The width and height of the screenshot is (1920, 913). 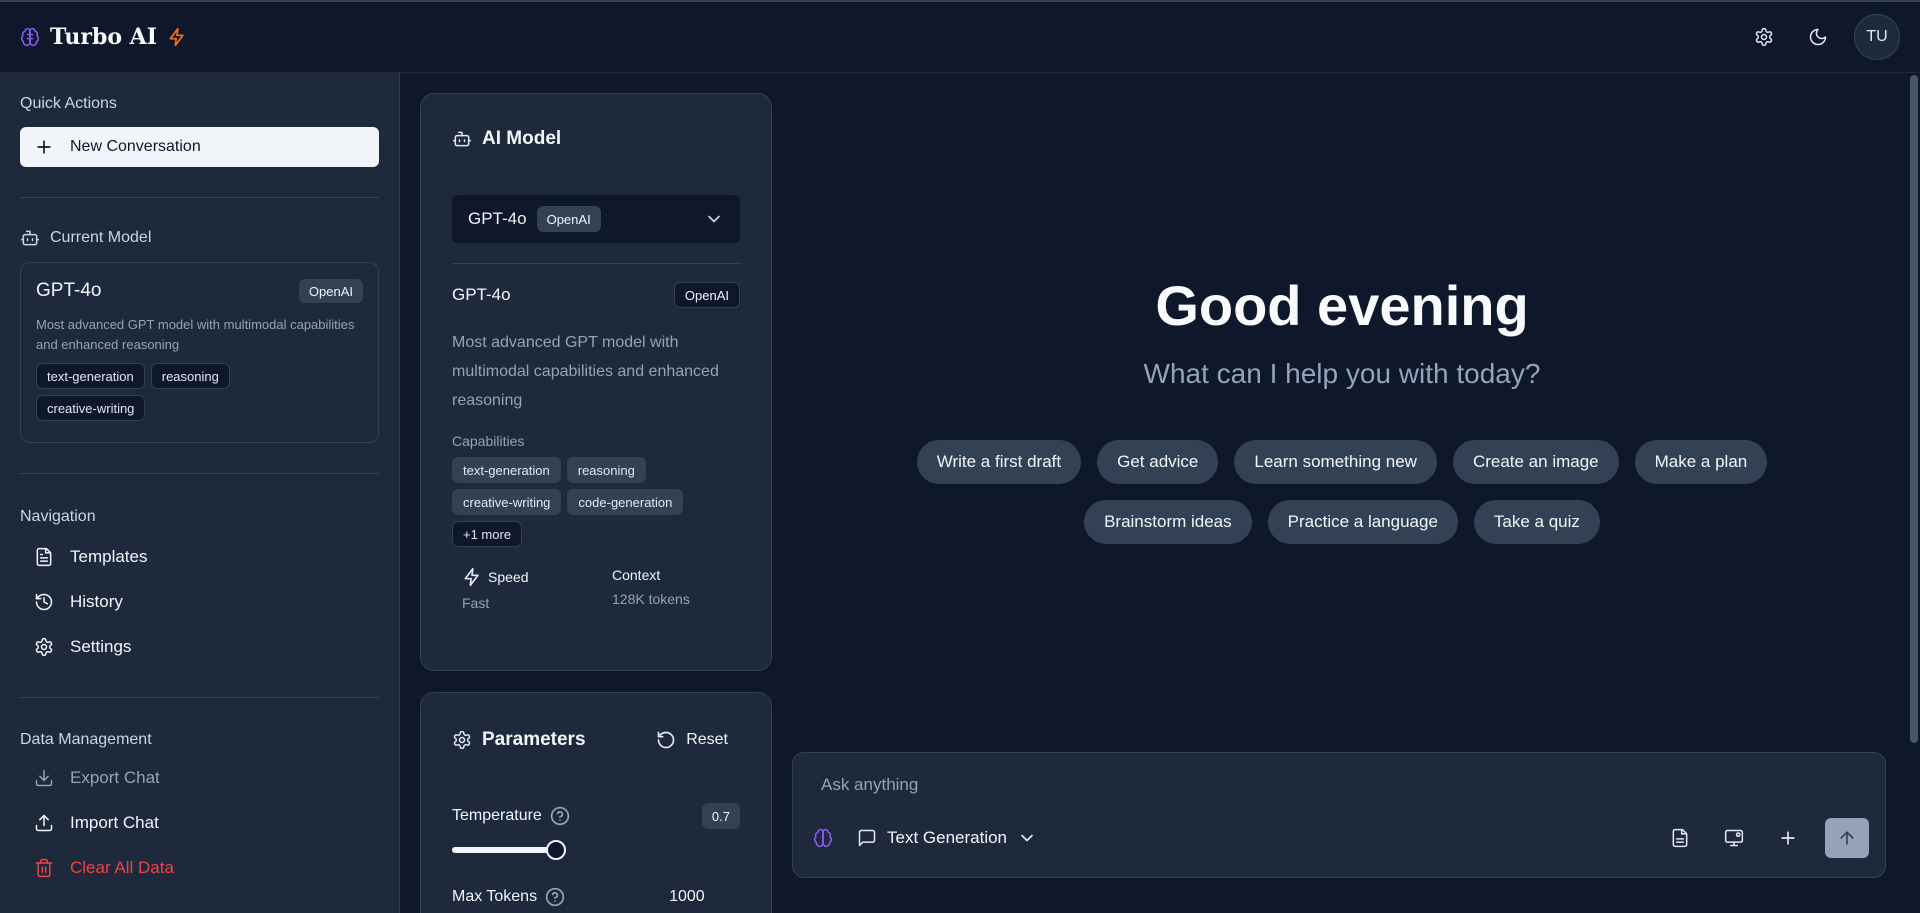 I want to click on navigation-list: Templates History Settings, so click(x=199, y=601).